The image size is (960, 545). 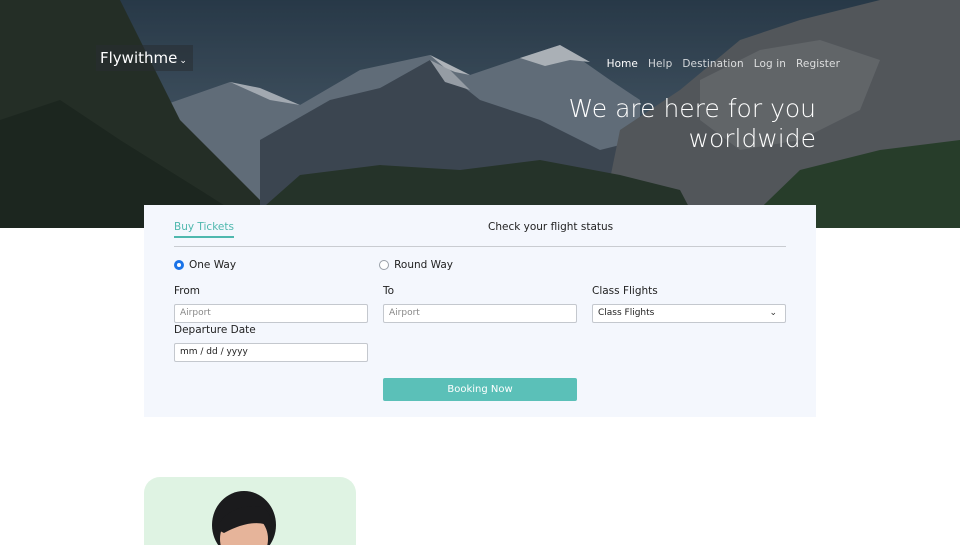 What do you see at coordinates (480, 313) in the screenshot?
I see `to-input: Airport` at bounding box center [480, 313].